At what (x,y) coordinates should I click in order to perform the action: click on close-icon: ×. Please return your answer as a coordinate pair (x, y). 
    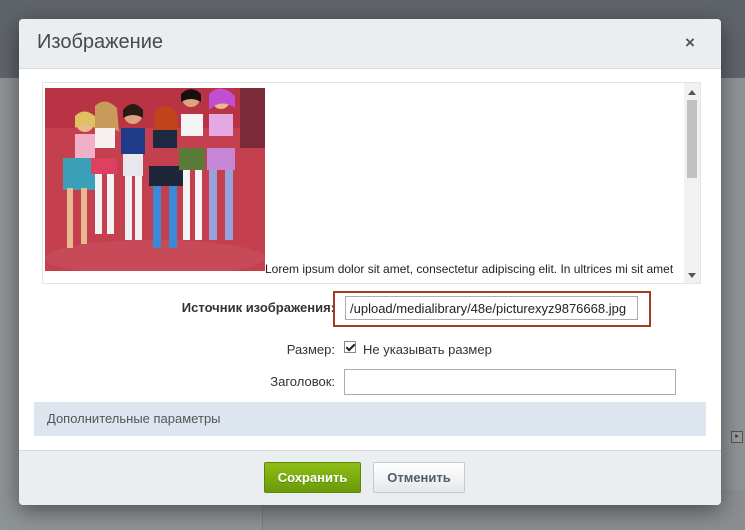
    Looking at the image, I should click on (690, 42).